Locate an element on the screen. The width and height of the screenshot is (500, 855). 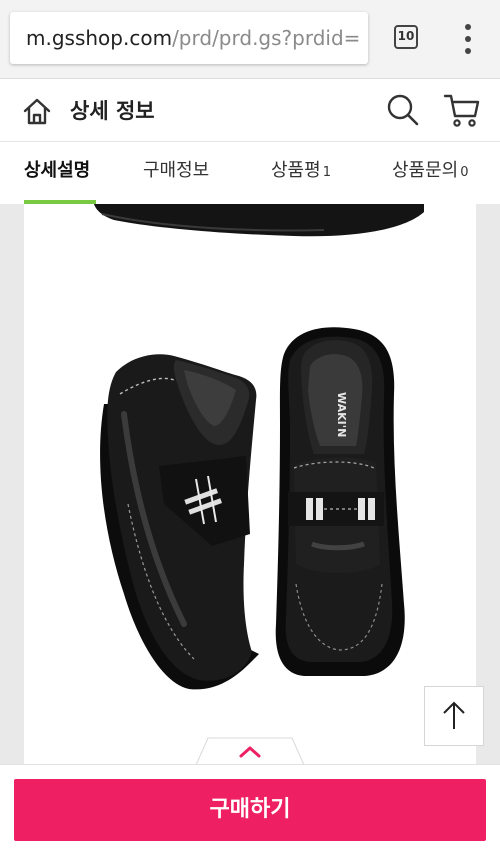
tab-label: 상세설명 is located at coordinates (57, 170).